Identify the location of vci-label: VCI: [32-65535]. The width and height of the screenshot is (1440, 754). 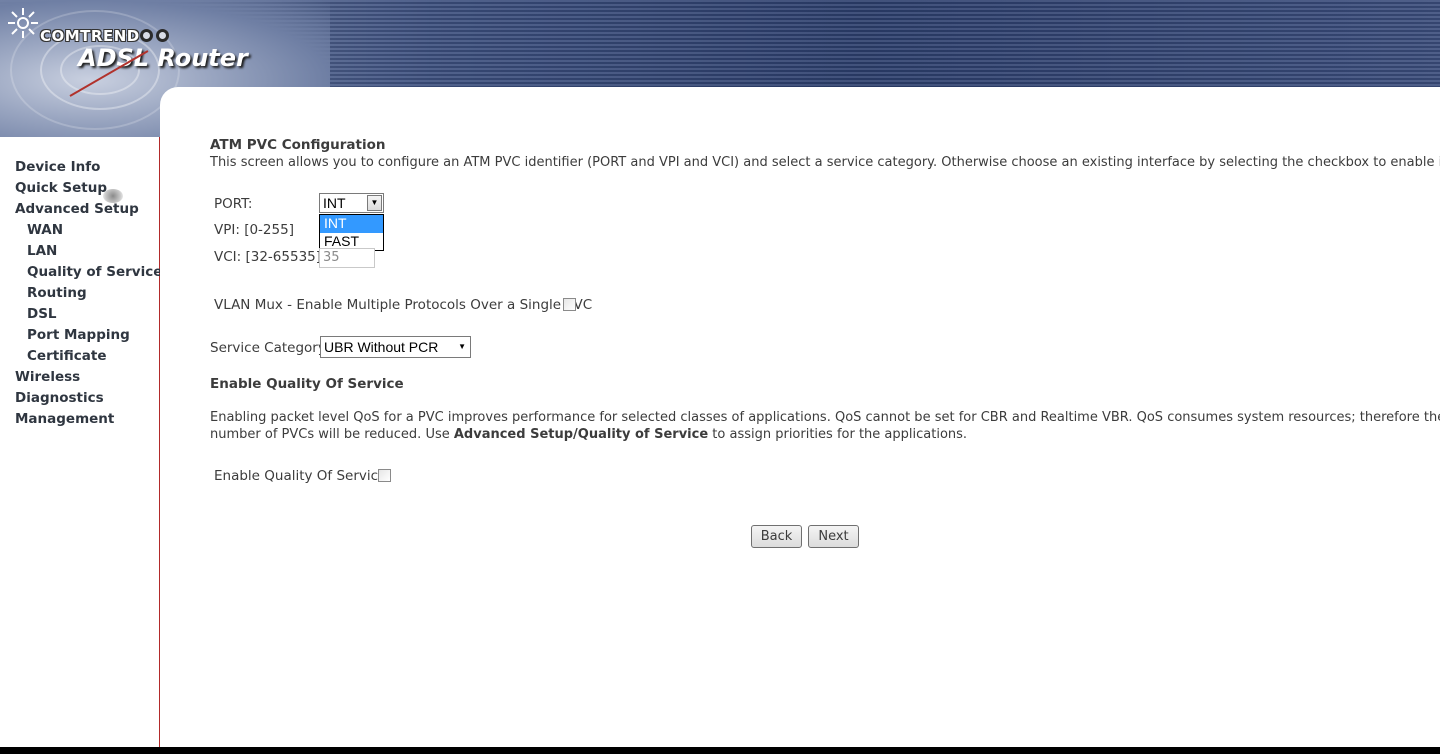
(268, 257).